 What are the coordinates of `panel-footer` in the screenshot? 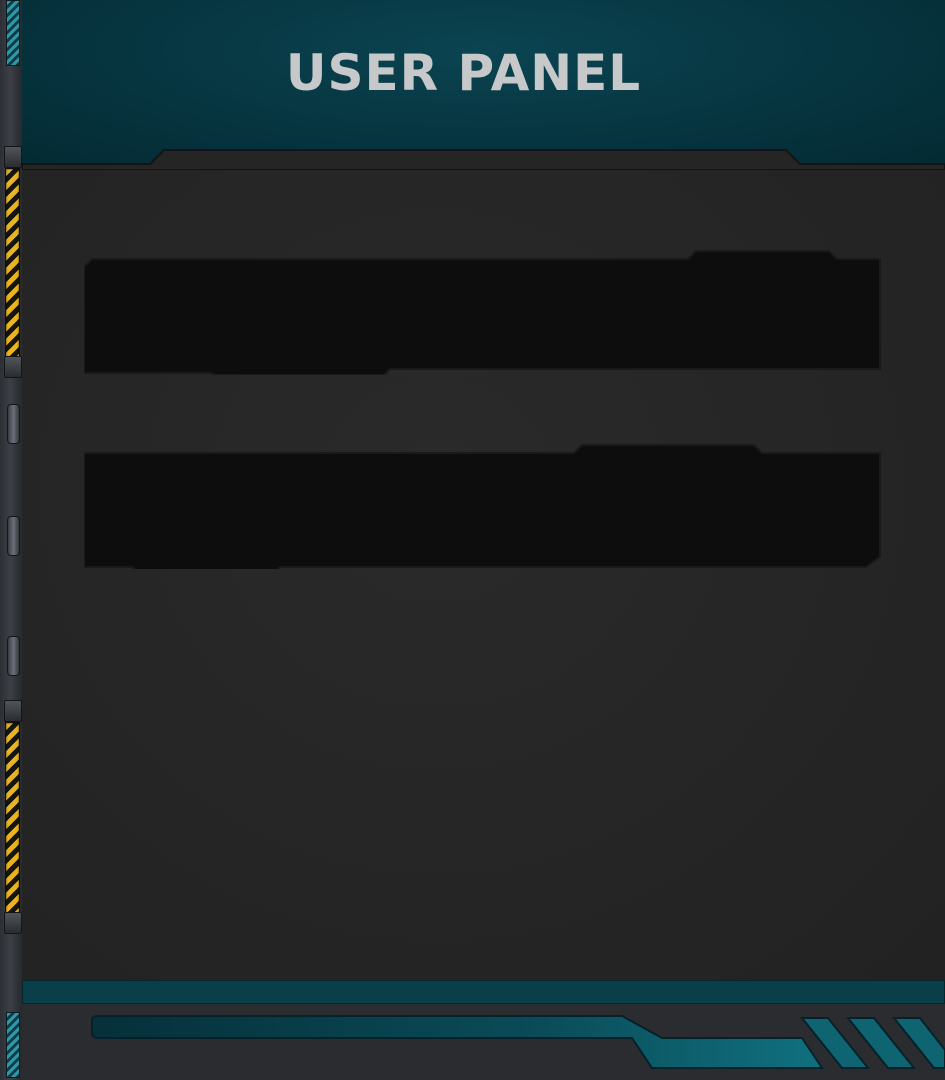 It's located at (483, 1030).